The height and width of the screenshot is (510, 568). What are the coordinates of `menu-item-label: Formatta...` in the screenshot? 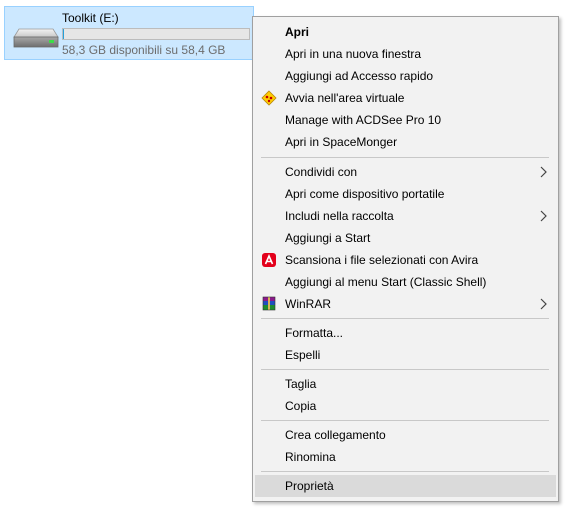 It's located at (314, 333).